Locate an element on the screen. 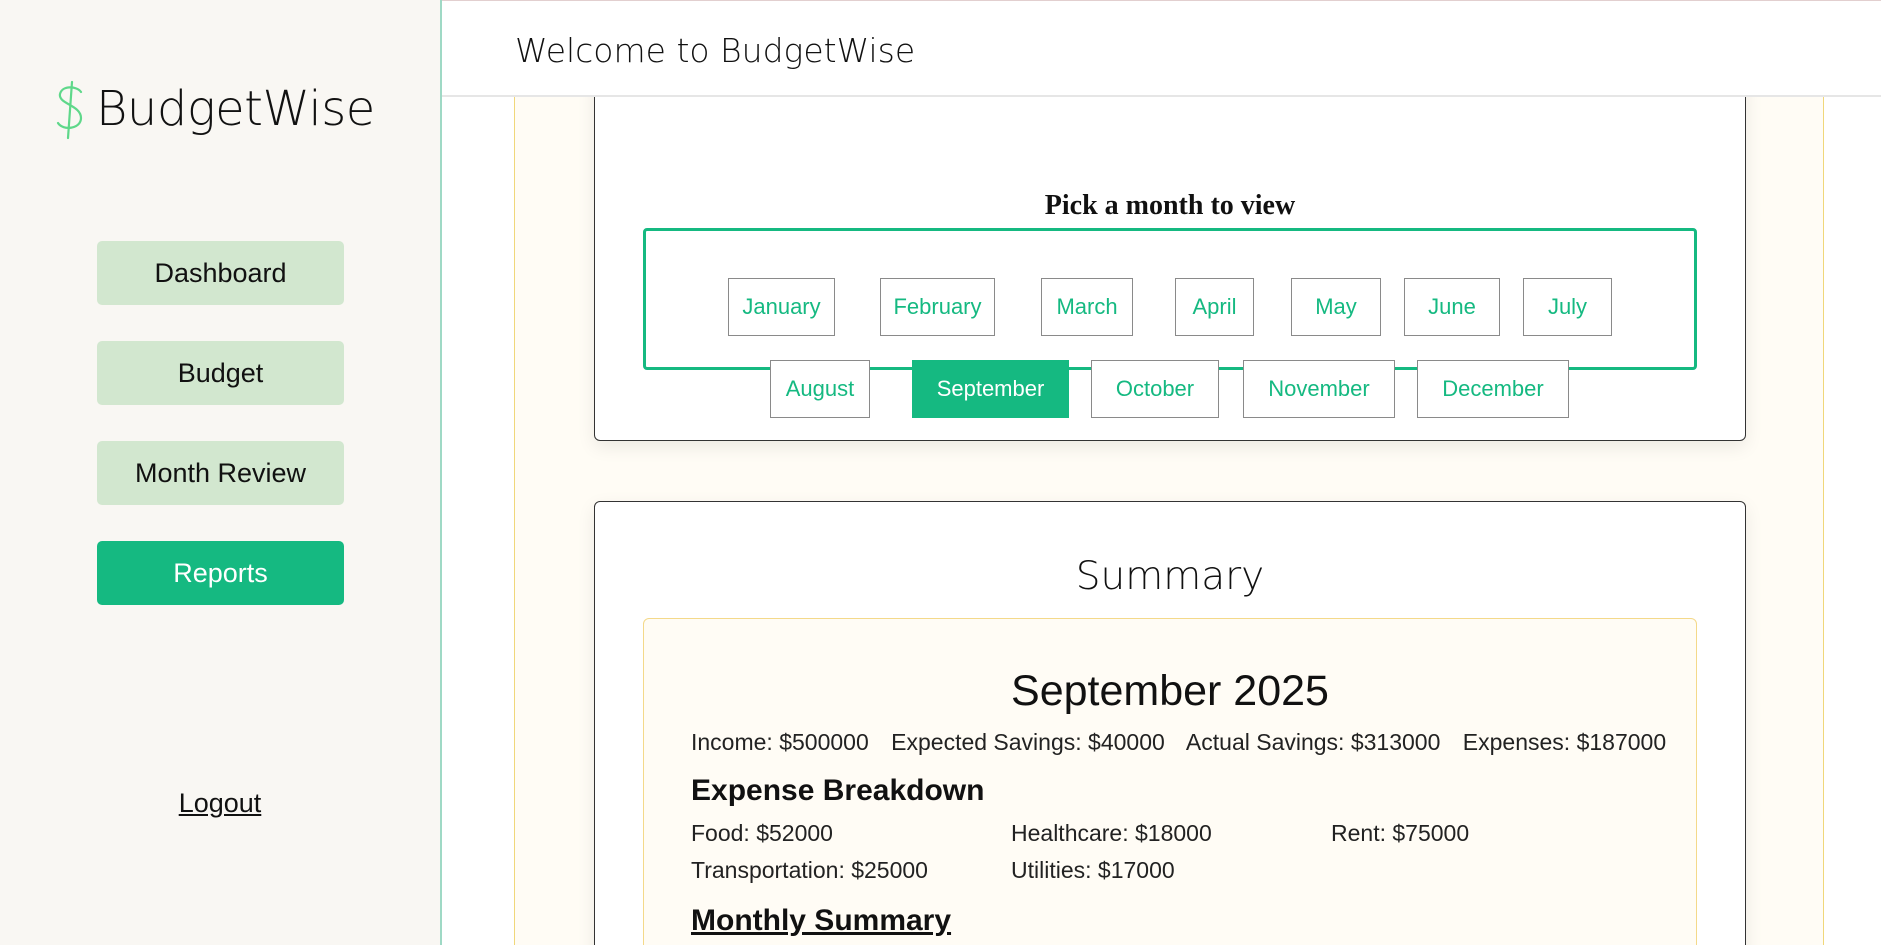  top-header: Welcome to BudgetWise is located at coordinates (1161, 48).